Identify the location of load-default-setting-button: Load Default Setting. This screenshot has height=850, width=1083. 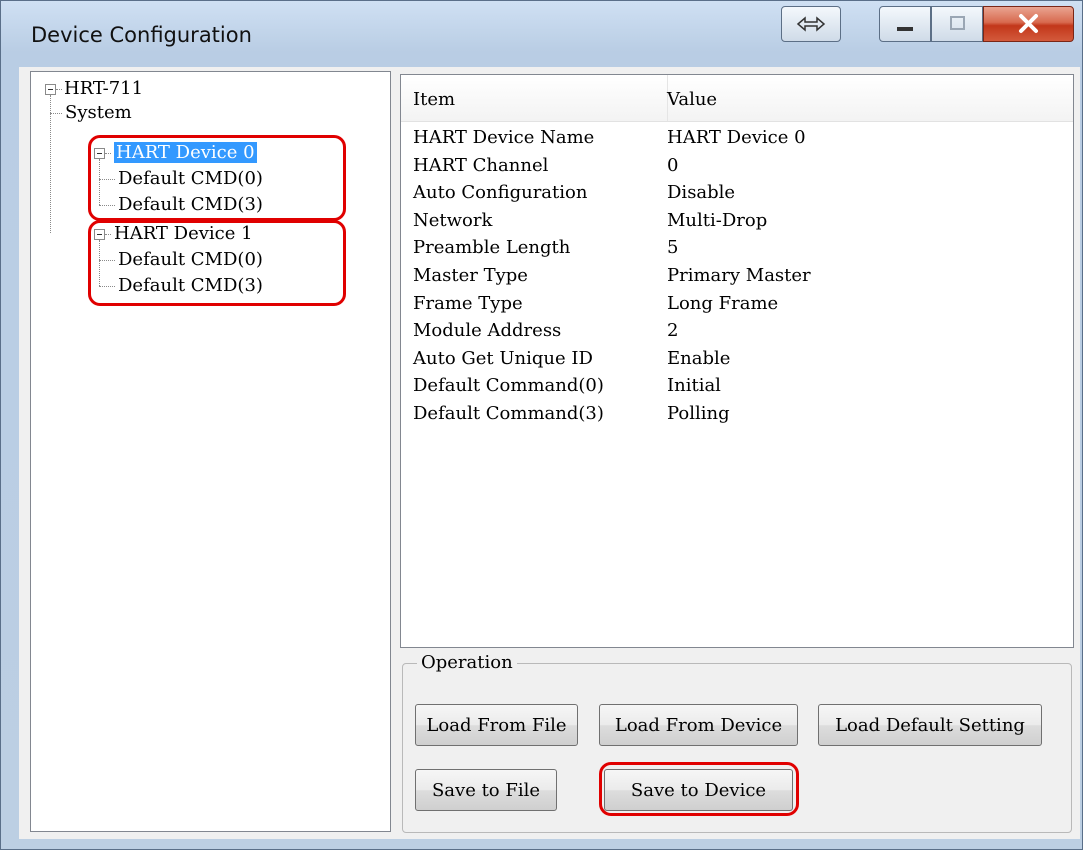
(930, 725).